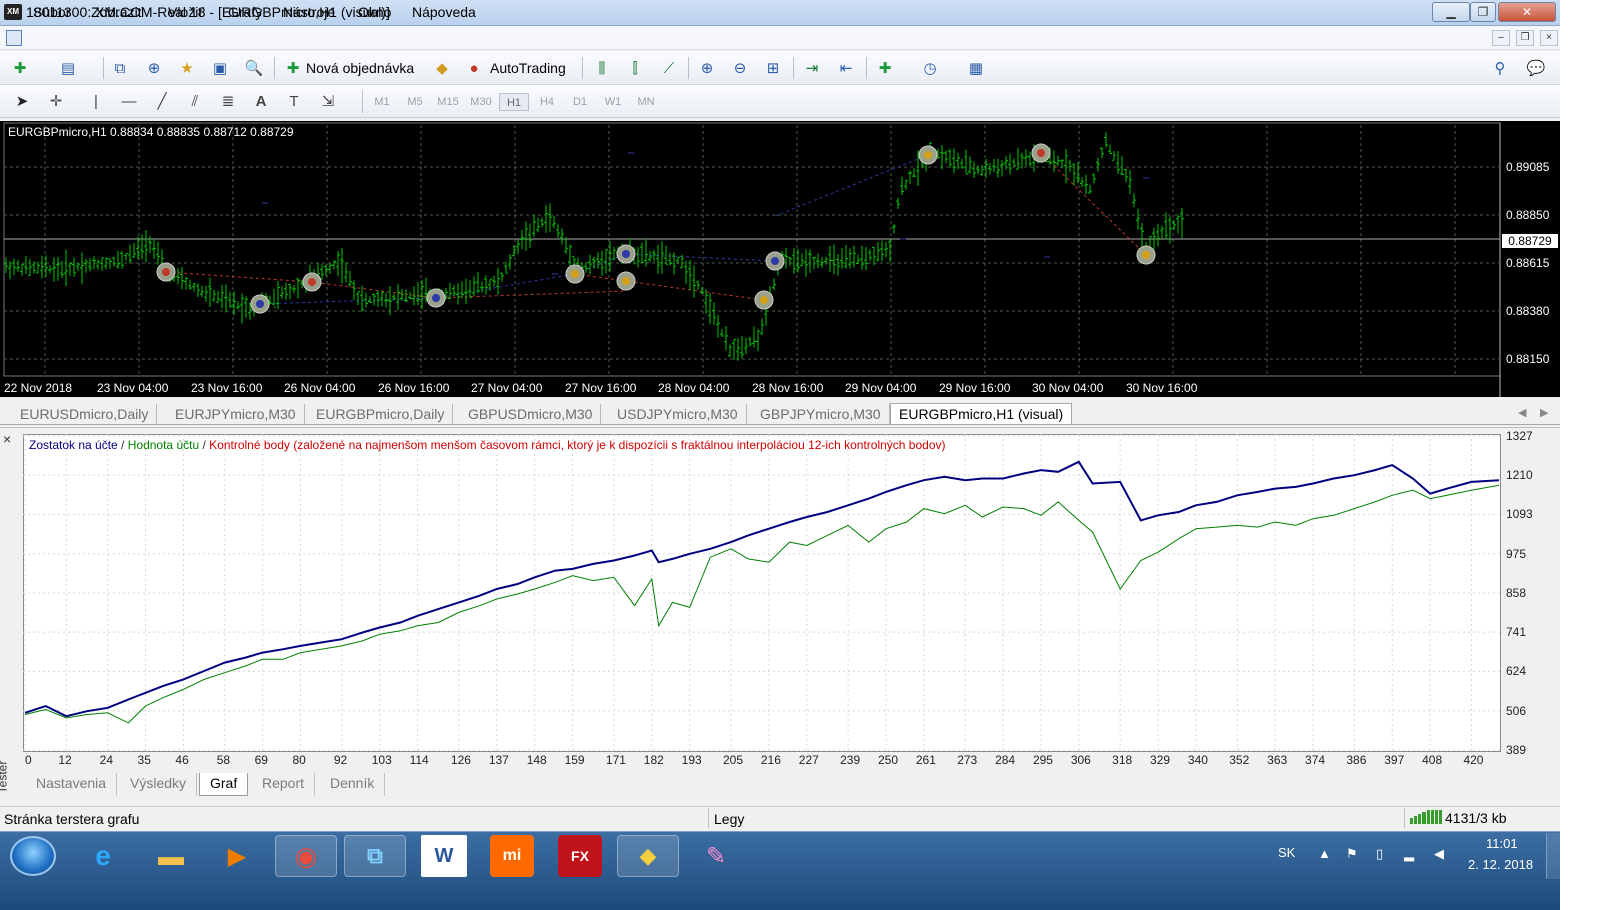  I want to click on vertical-line-icon: |, so click(96, 101).